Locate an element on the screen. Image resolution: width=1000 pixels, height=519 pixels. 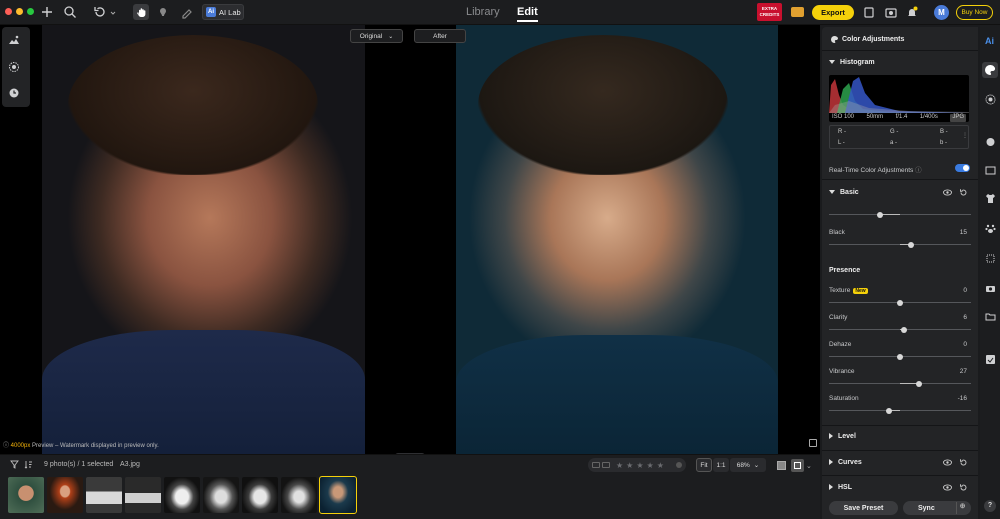
basic-header: Basic is located at coordinates (844, 192).